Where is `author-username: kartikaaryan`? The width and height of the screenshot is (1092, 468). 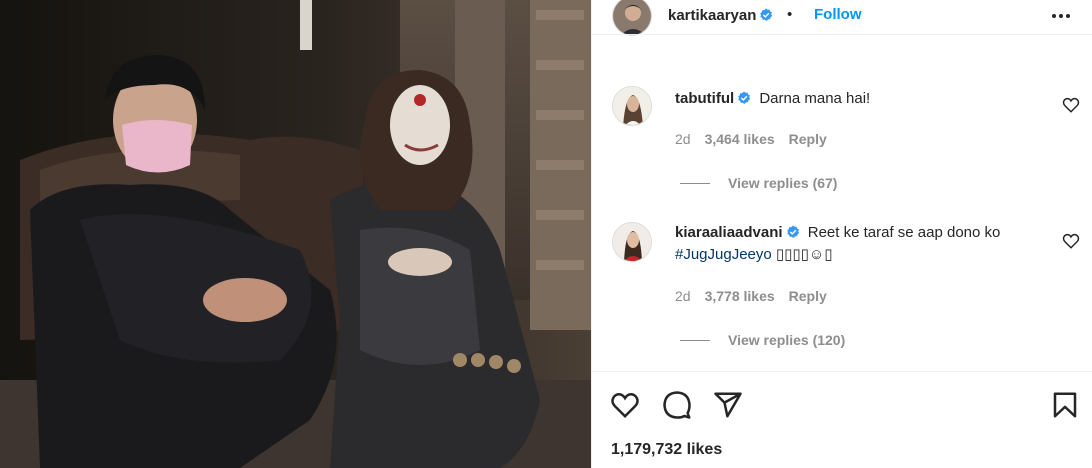
author-username: kartikaaryan is located at coordinates (720, 15).